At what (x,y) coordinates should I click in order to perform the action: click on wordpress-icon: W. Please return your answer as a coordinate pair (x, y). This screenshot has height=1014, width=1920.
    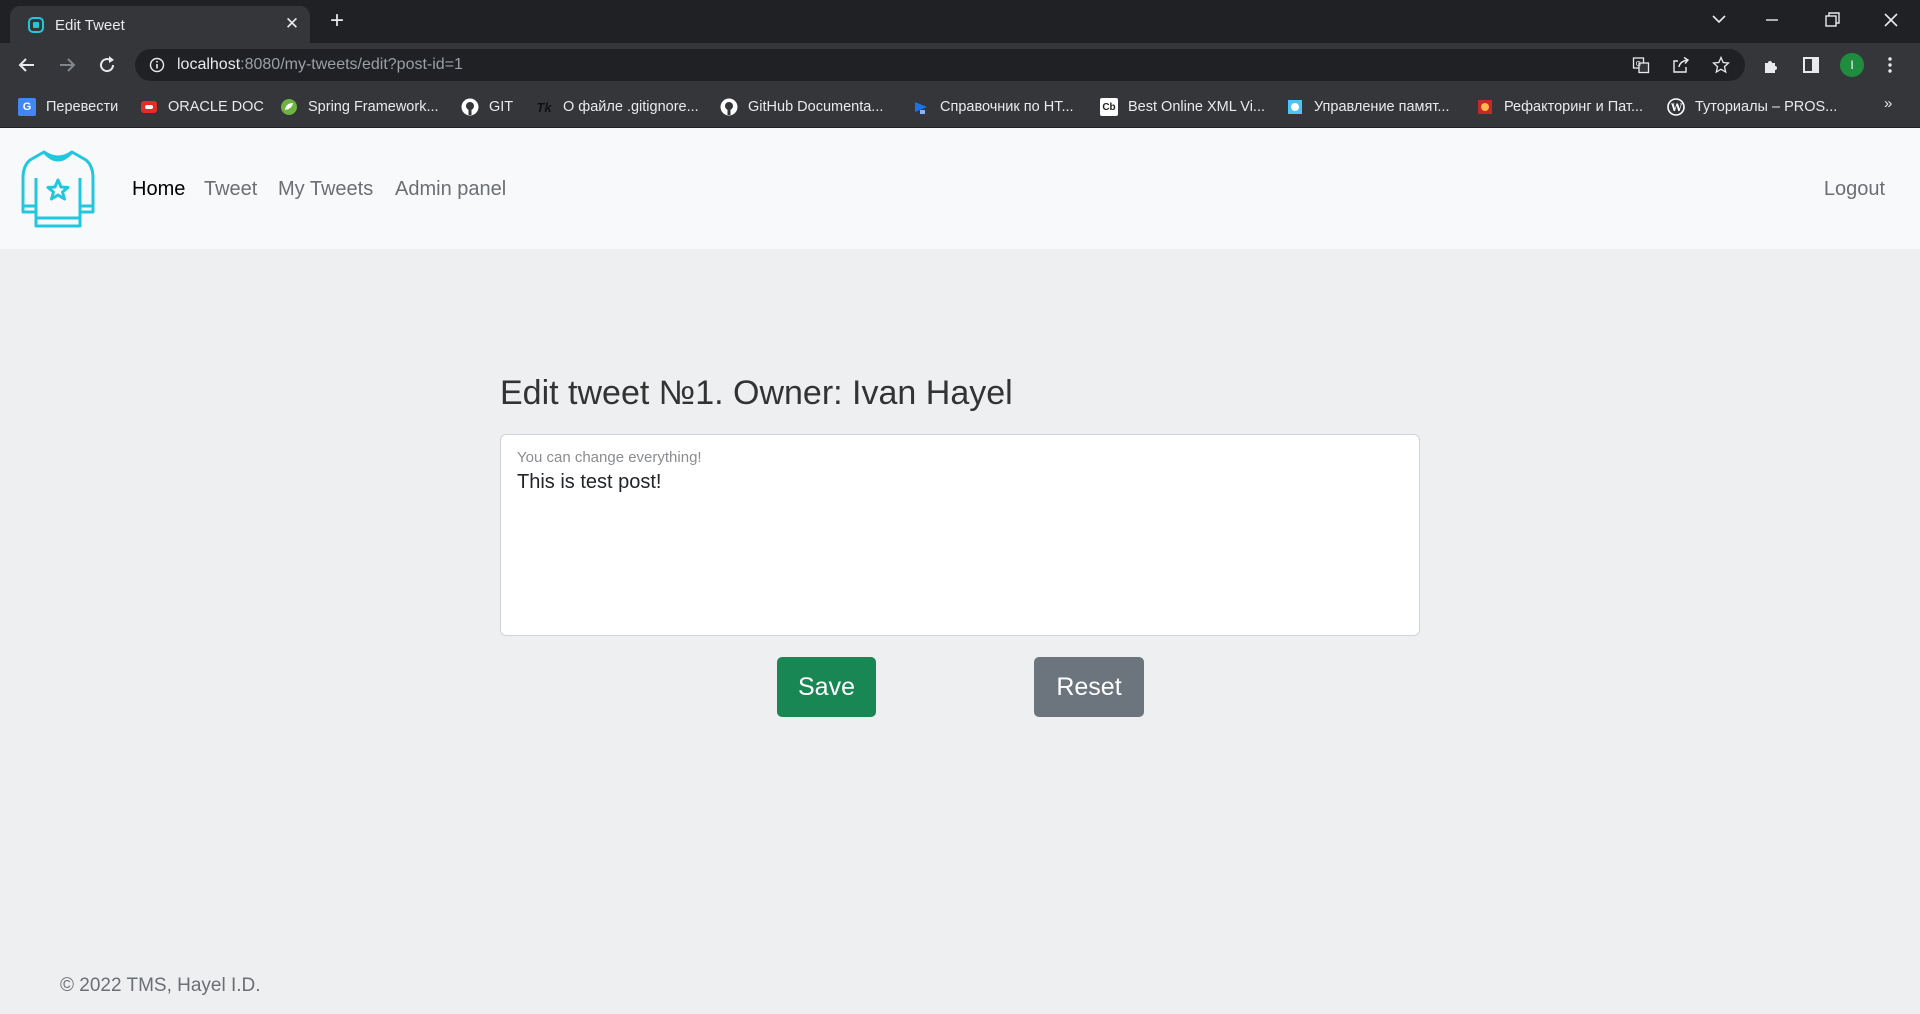
    Looking at the image, I should click on (1676, 107).